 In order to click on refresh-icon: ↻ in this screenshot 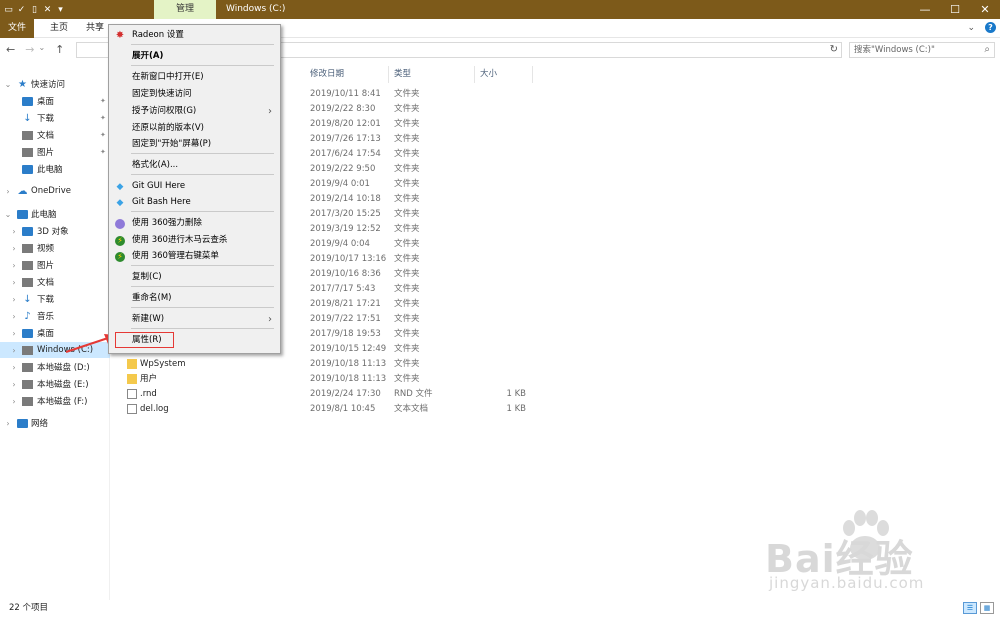, I will do `click(834, 50)`.